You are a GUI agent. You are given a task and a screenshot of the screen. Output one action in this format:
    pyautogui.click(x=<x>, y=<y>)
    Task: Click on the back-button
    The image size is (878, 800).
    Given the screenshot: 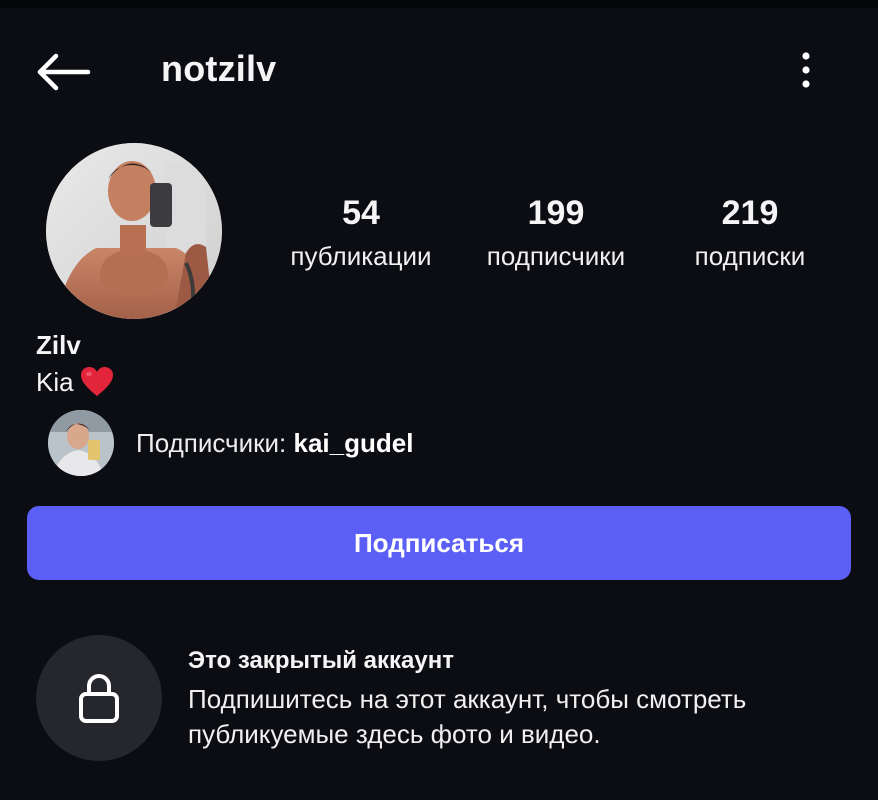 What is the action you would take?
    pyautogui.click(x=62, y=72)
    